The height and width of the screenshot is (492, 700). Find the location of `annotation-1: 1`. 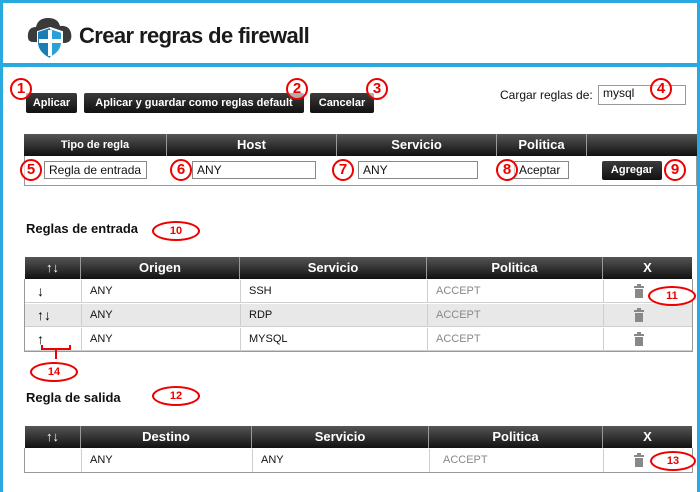

annotation-1: 1 is located at coordinates (21, 89).